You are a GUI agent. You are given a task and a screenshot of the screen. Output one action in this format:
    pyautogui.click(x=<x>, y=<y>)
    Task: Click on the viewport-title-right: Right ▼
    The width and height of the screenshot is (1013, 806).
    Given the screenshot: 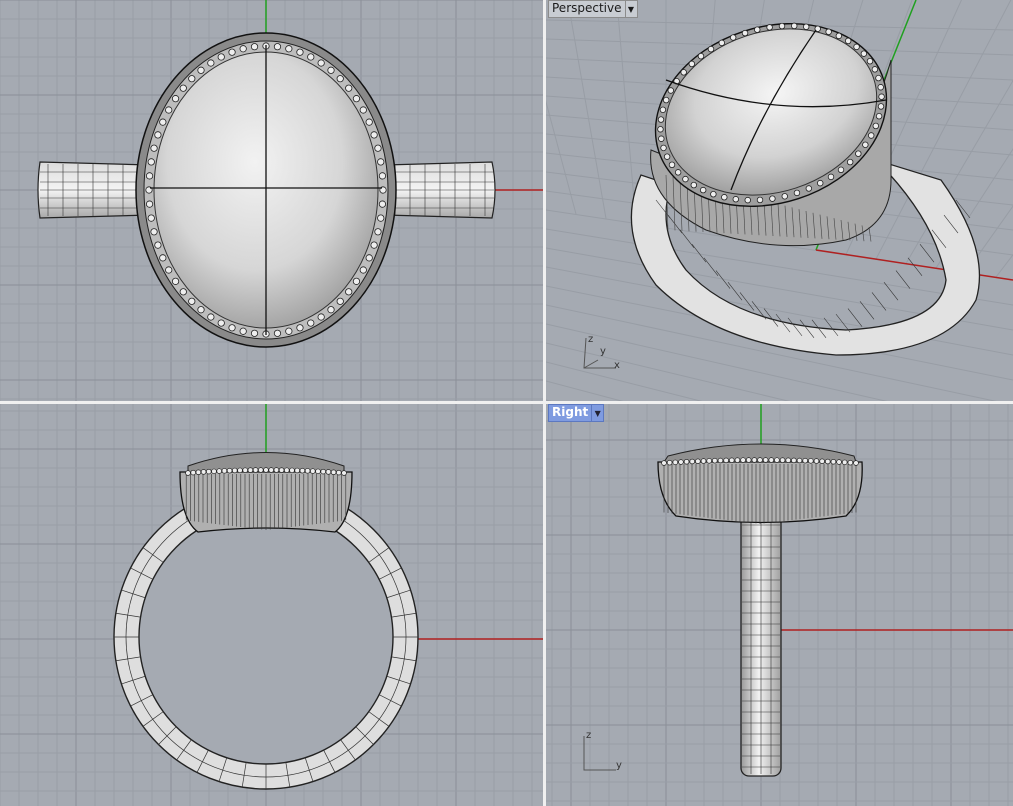 What is the action you would take?
    pyautogui.click(x=576, y=413)
    